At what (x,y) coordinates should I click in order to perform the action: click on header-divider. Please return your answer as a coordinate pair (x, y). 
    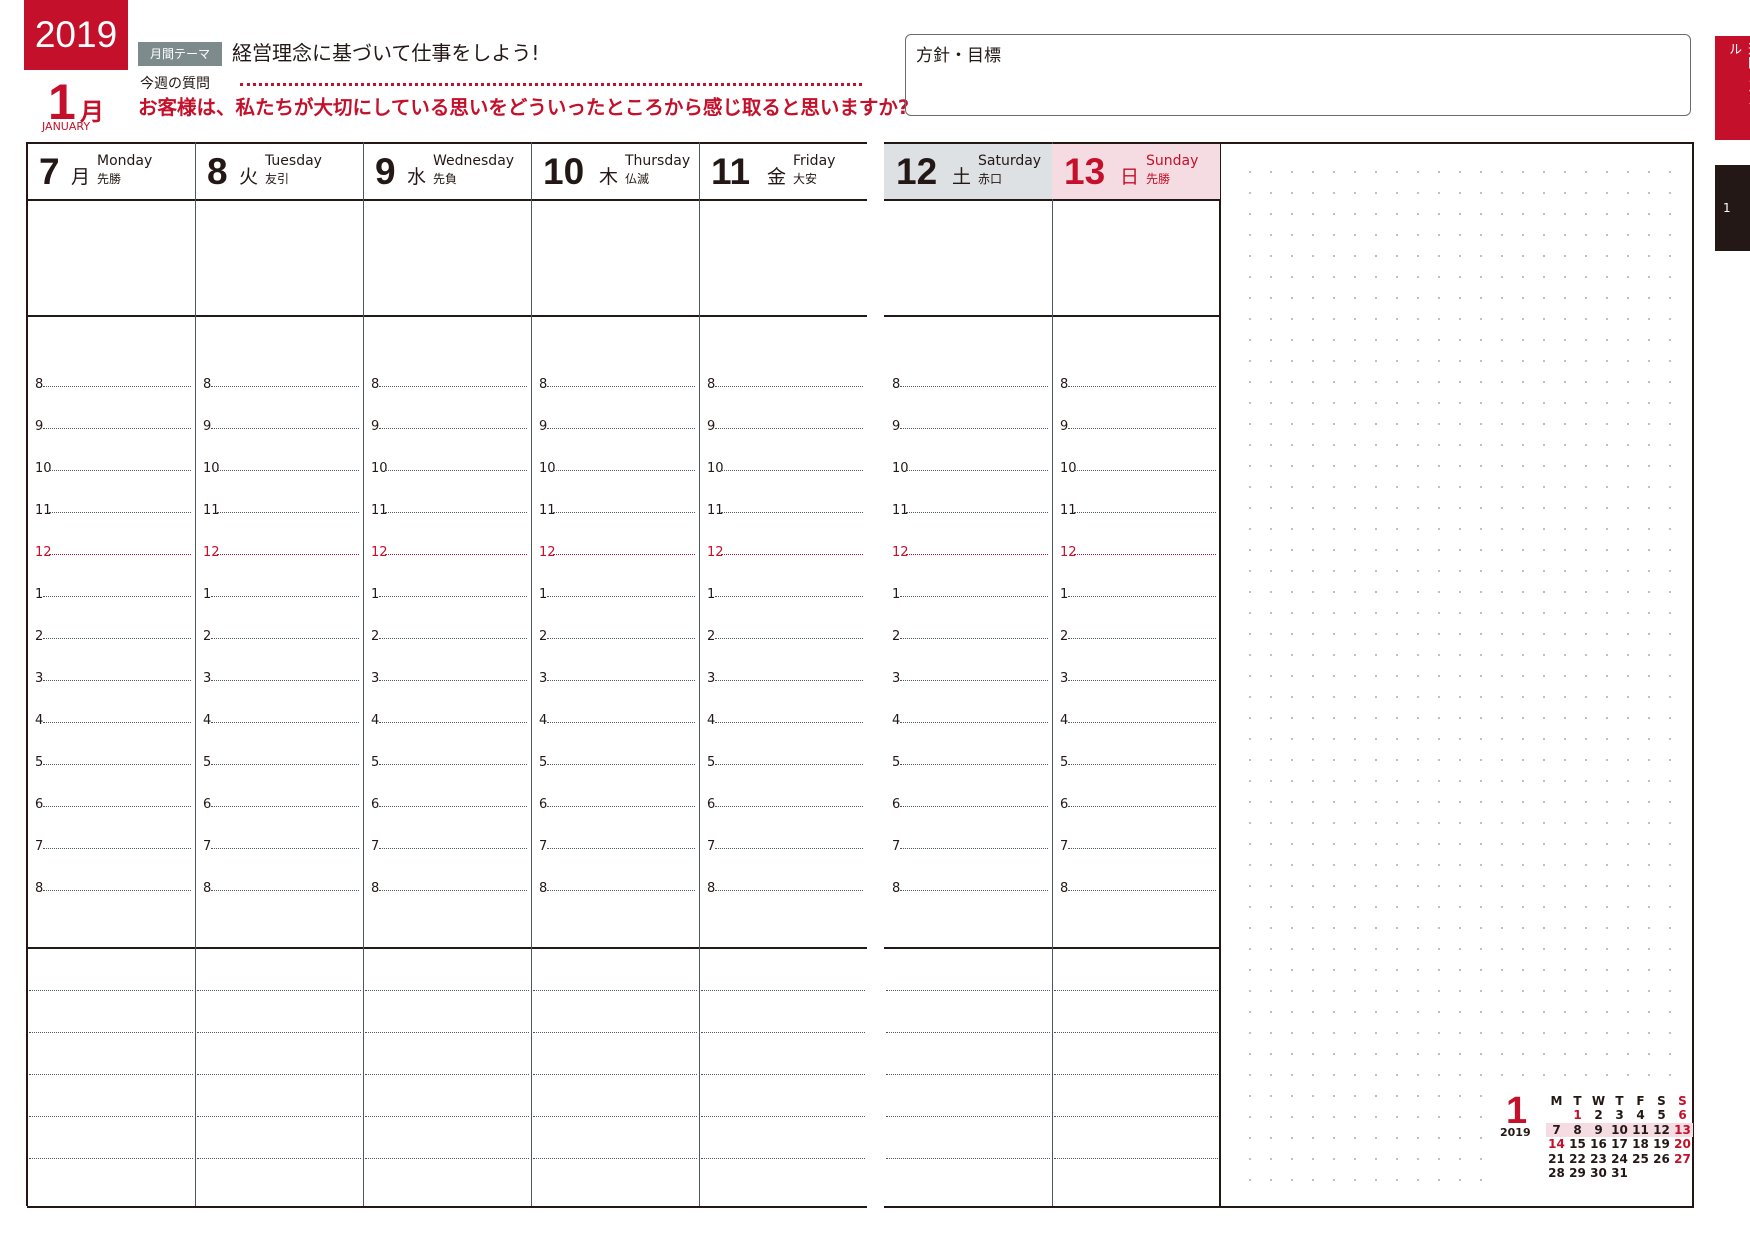
    Looking at the image, I should click on (447, 200).